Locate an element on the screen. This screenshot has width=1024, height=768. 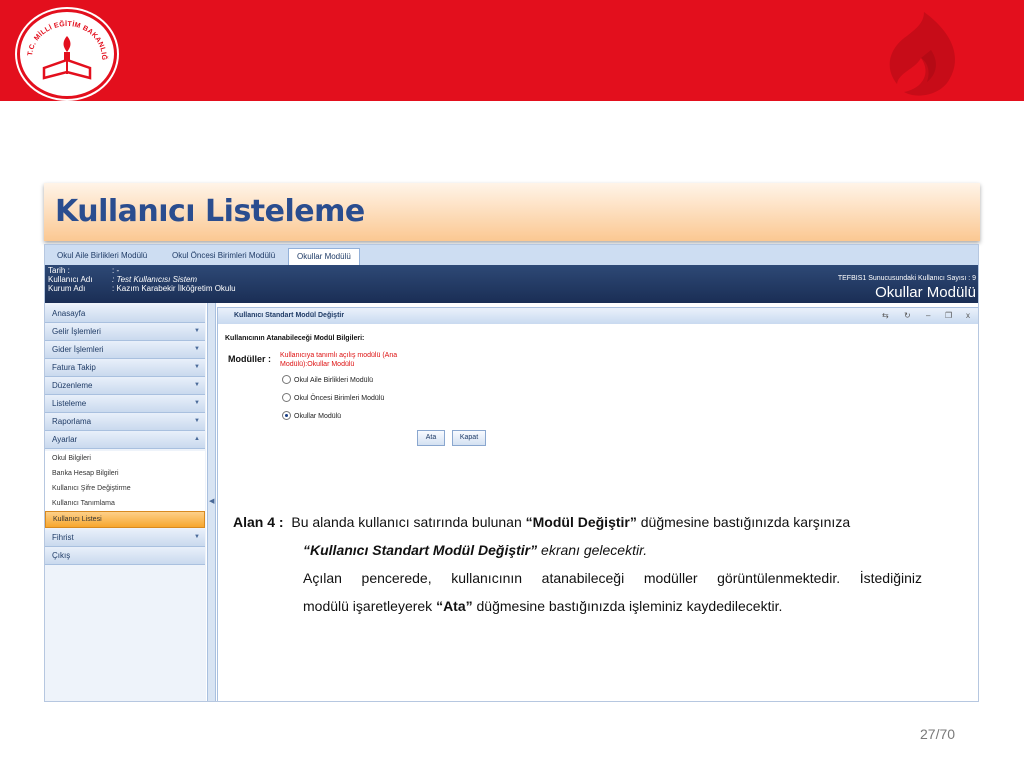
sidebar-item-label: Listeleme is located at coordinates (69, 403).